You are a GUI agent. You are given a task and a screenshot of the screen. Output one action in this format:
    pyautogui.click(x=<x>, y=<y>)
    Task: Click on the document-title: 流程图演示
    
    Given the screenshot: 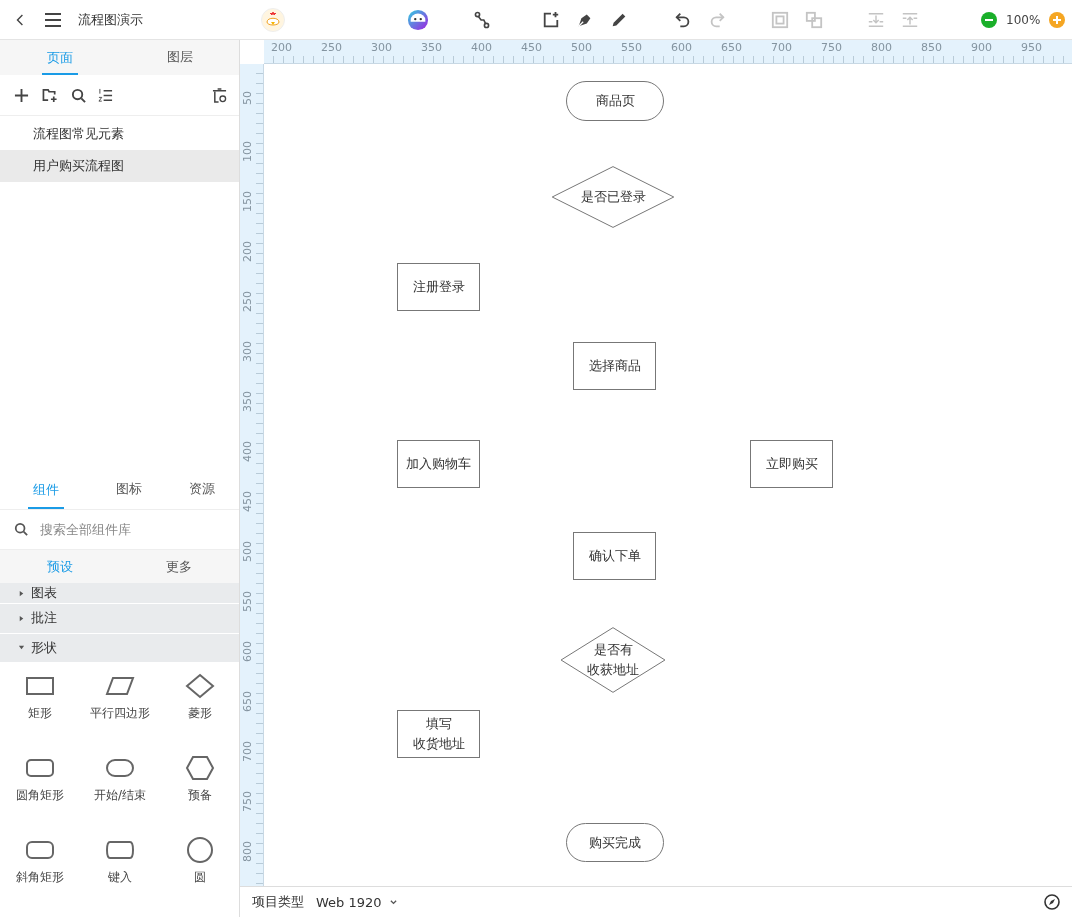 What is the action you would take?
    pyautogui.click(x=110, y=19)
    